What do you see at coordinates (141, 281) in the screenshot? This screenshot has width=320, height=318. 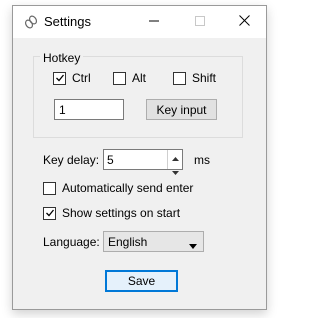 I see `save-button: Save` at bounding box center [141, 281].